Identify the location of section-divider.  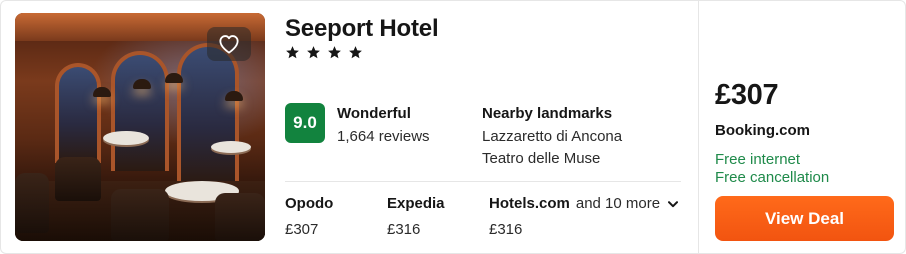
(483, 181).